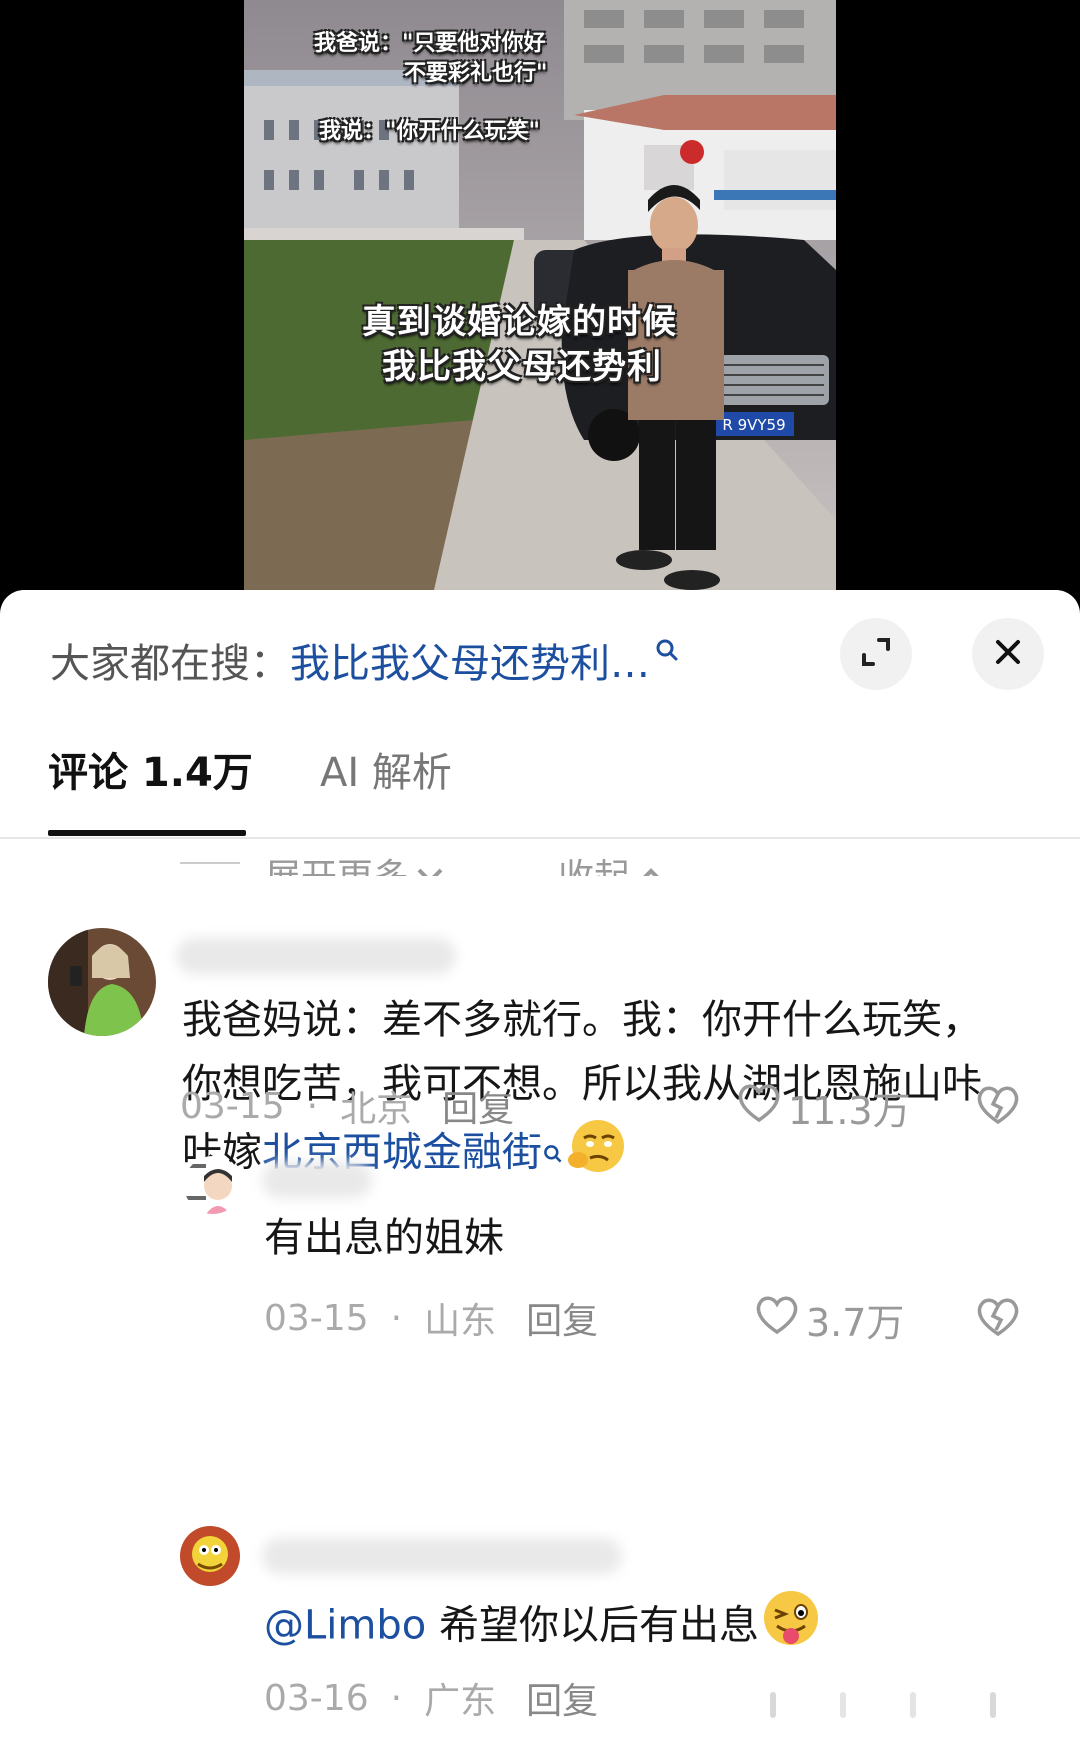 This screenshot has width=1080, height=1744. I want to click on like-button: 11.3万, so click(823, 1107).